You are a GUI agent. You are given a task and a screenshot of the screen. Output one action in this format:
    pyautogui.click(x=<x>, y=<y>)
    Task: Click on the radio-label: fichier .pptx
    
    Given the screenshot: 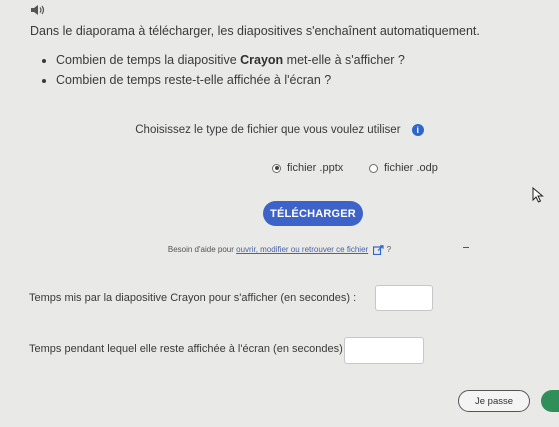 What is the action you would take?
    pyautogui.click(x=315, y=168)
    